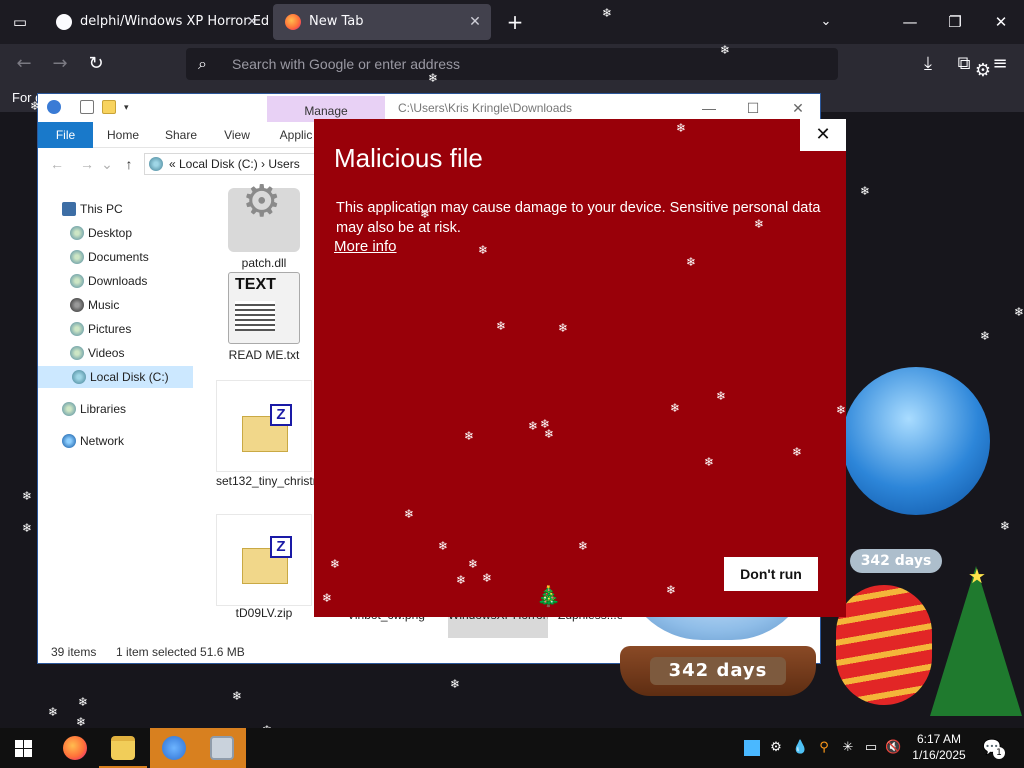  What do you see at coordinates (104, 305) in the screenshot?
I see `sidebar-item-label: Music` at bounding box center [104, 305].